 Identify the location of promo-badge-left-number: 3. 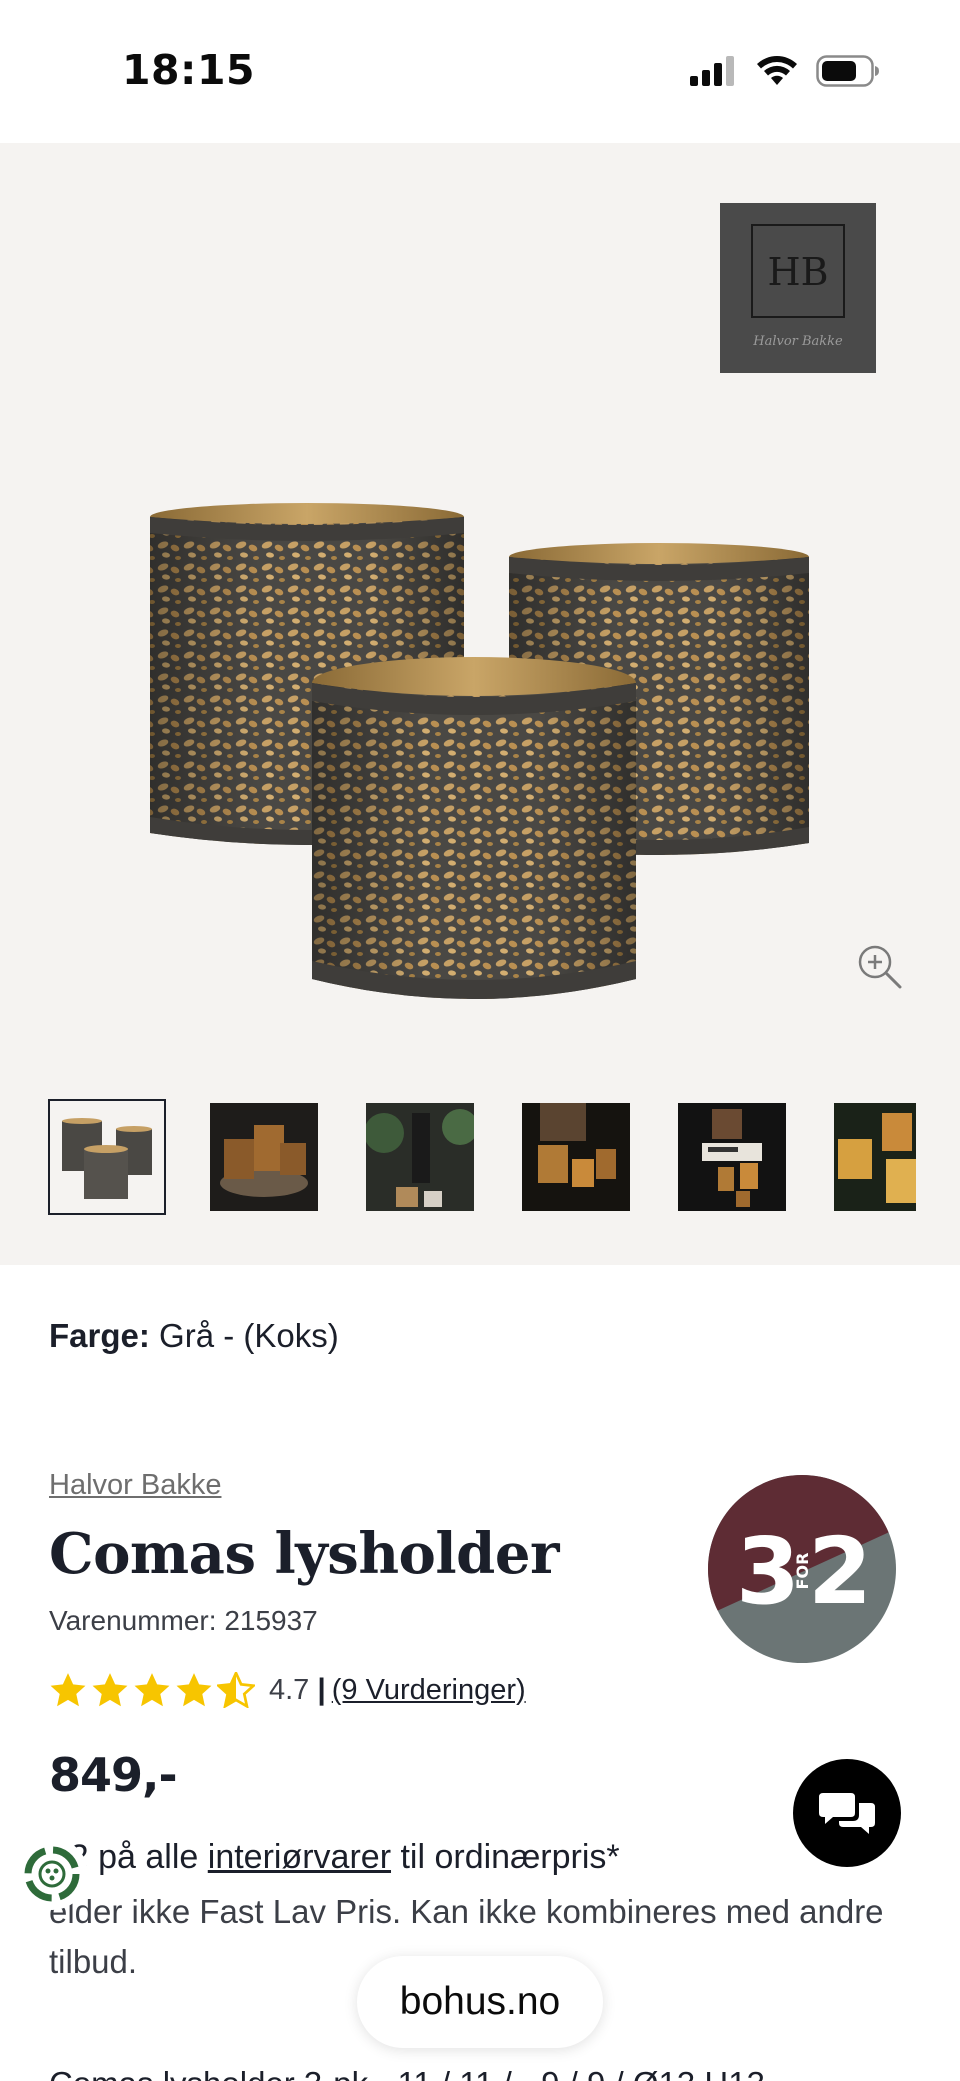
(768, 1571).